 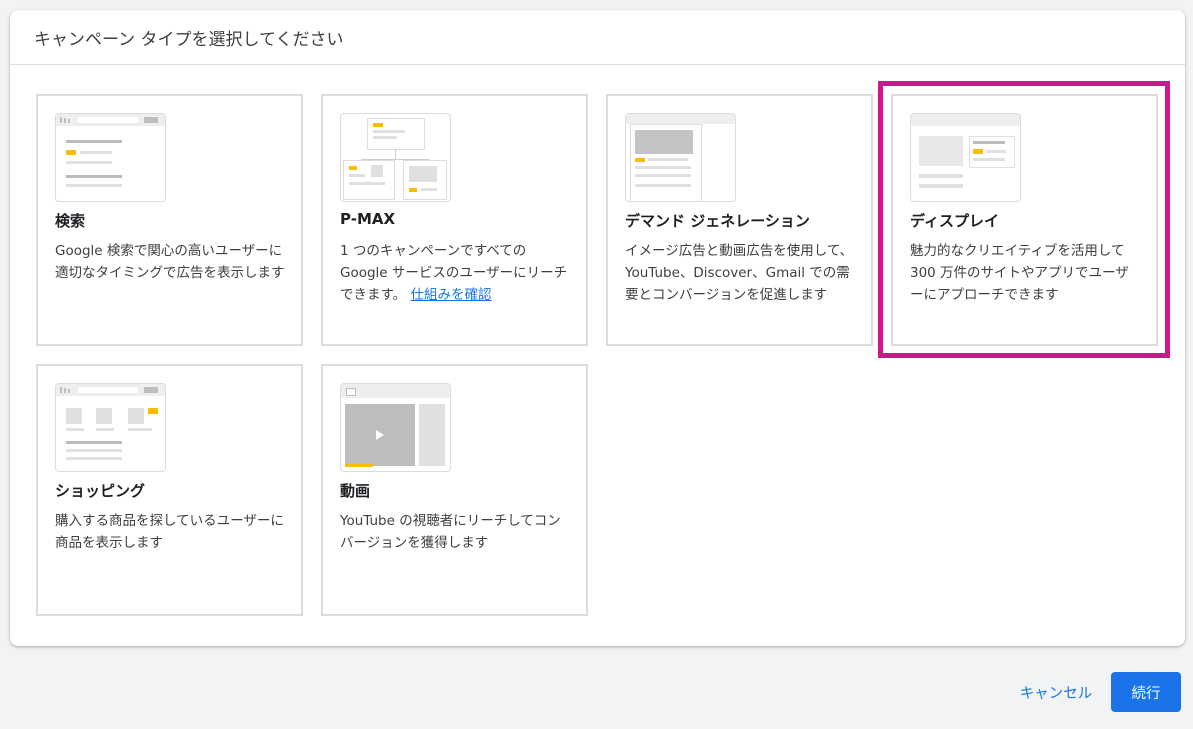 I want to click on card-title: 検索, so click(x=70, y=221).